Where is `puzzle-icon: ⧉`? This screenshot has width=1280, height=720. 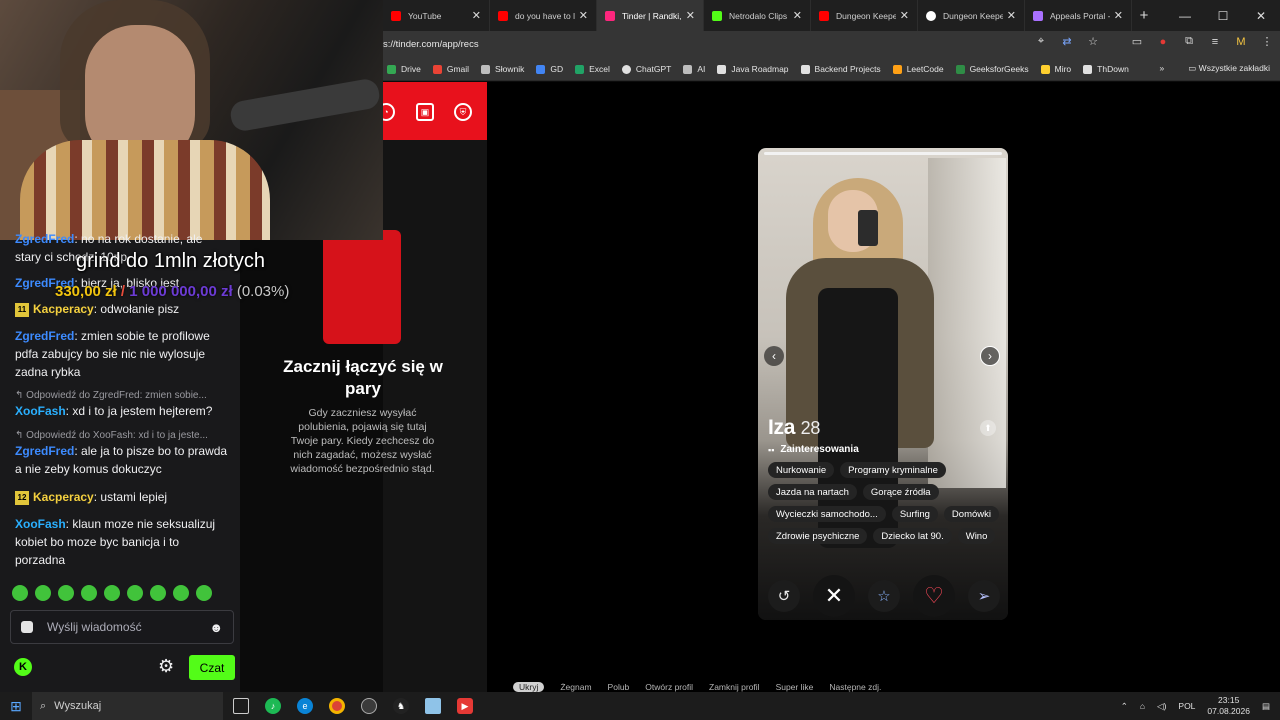 puzzle-icon: ⧉ is located at coordinates (1189, 41).